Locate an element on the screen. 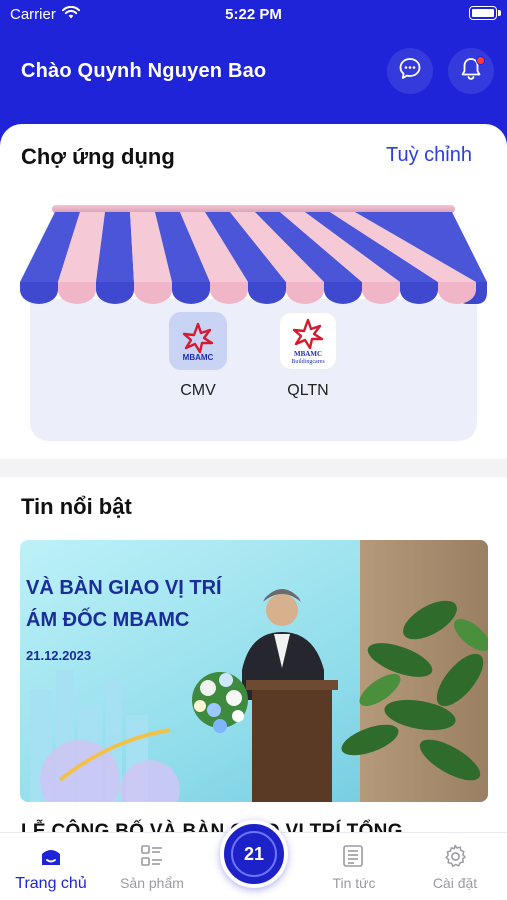 The height and width of the screenshot is (900, 507). qltn-logo-text: MBAMC is located at coordinates (308, 354).